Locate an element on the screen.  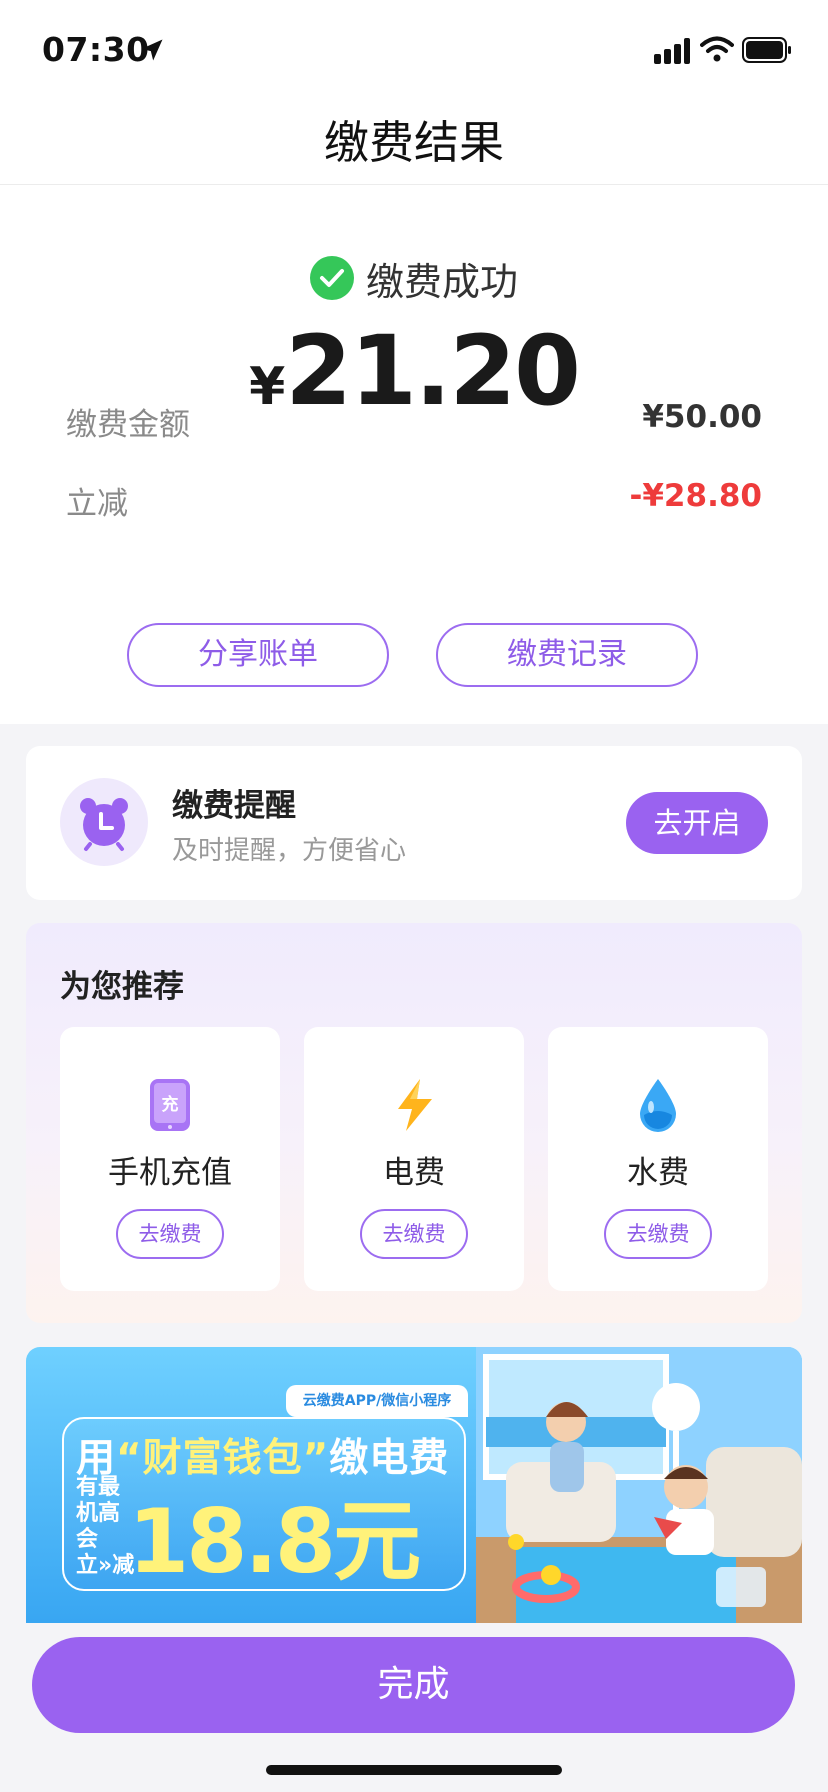
payment-status: 缴费成功 is located at coordinates (414, 279).